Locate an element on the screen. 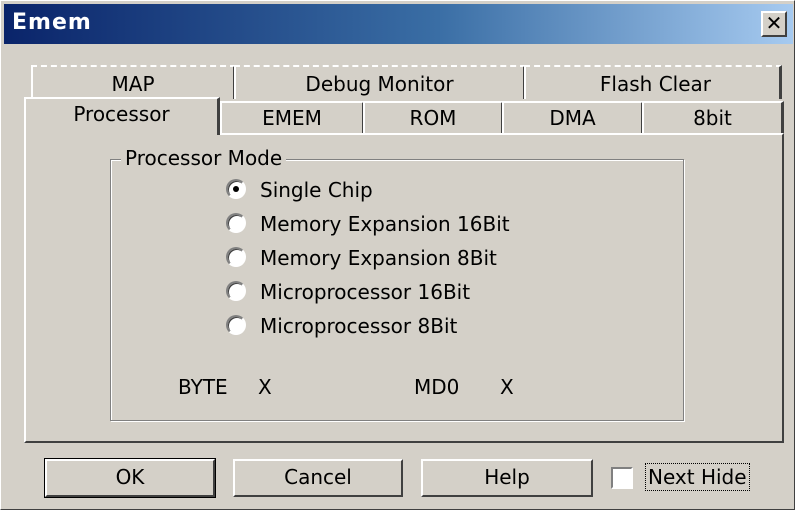 The image size is (795, 510). md0-value: X is located at coordinates (507, 387).